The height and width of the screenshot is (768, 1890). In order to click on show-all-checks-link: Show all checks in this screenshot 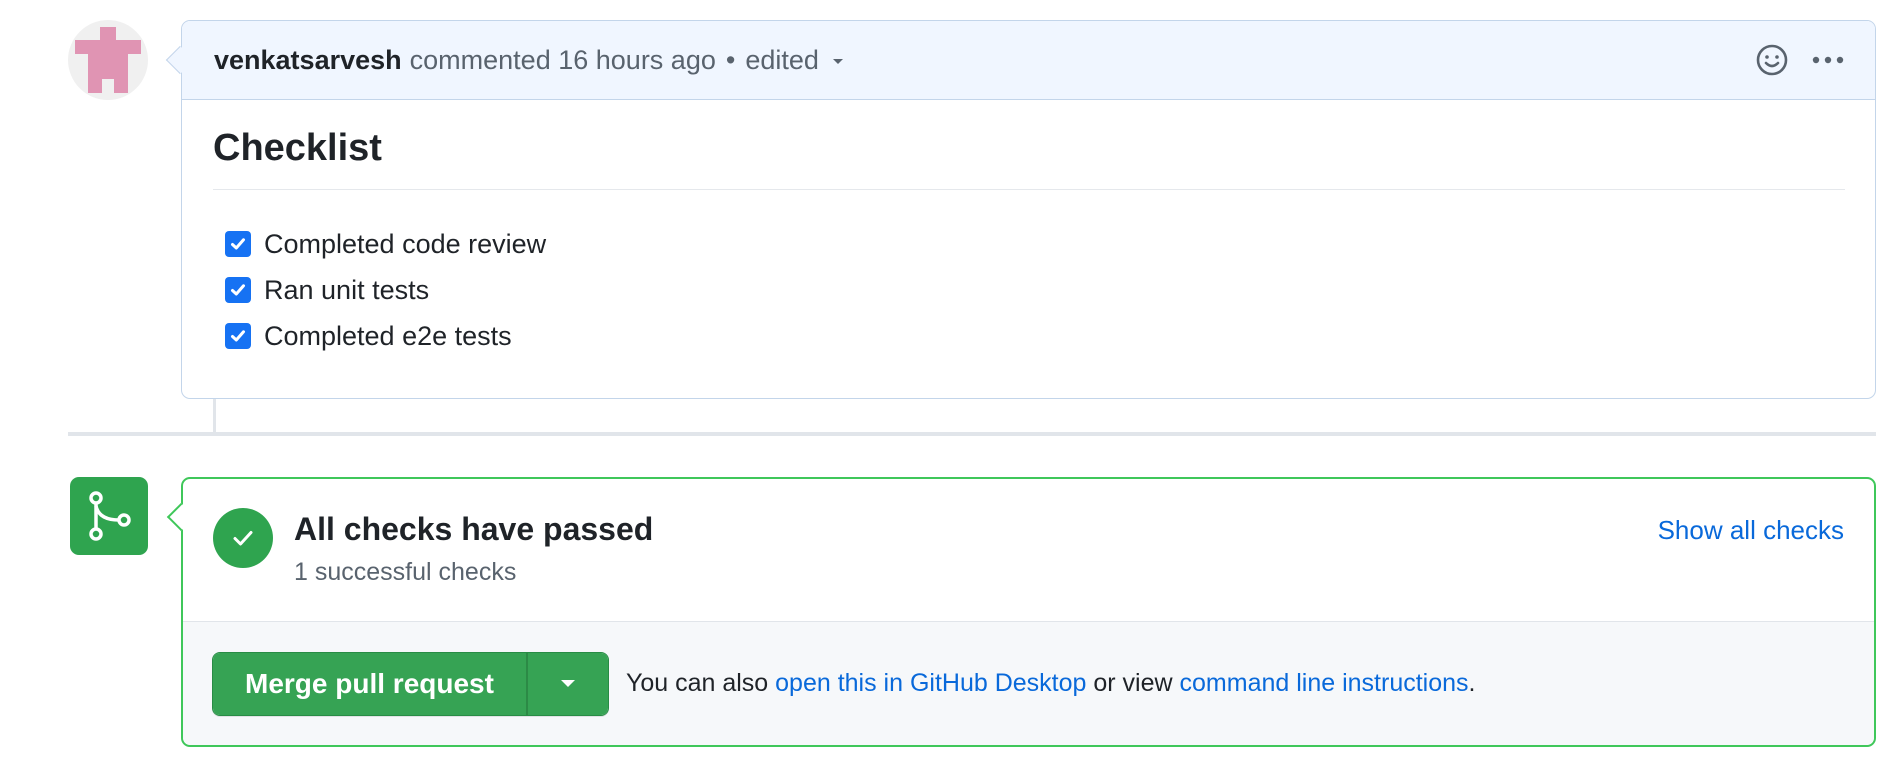, I will do `click(1751, 530)`.